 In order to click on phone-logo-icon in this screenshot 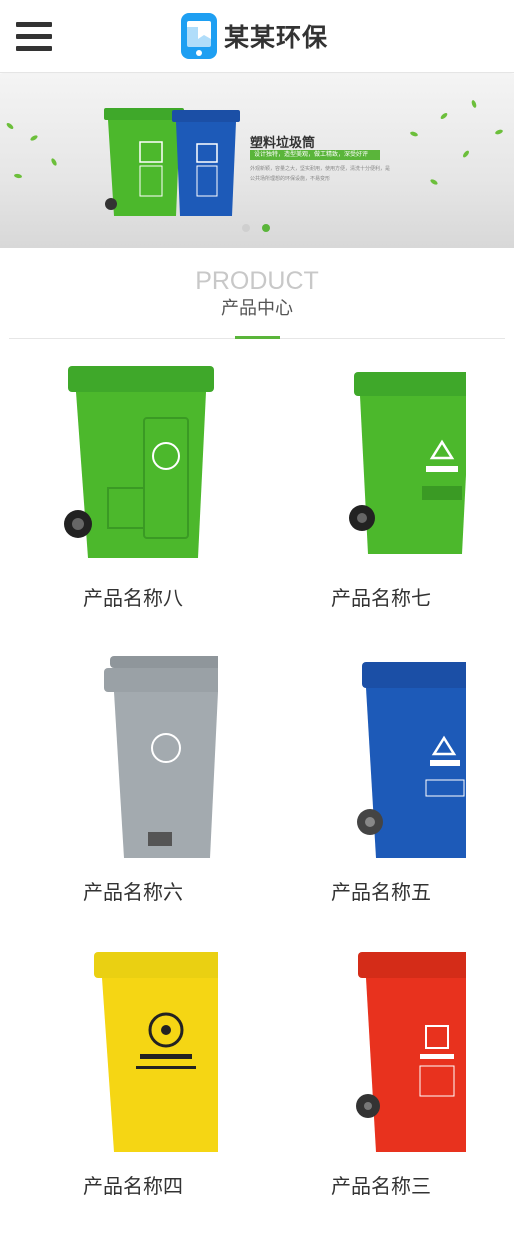, I will do `click(199, 36)`.